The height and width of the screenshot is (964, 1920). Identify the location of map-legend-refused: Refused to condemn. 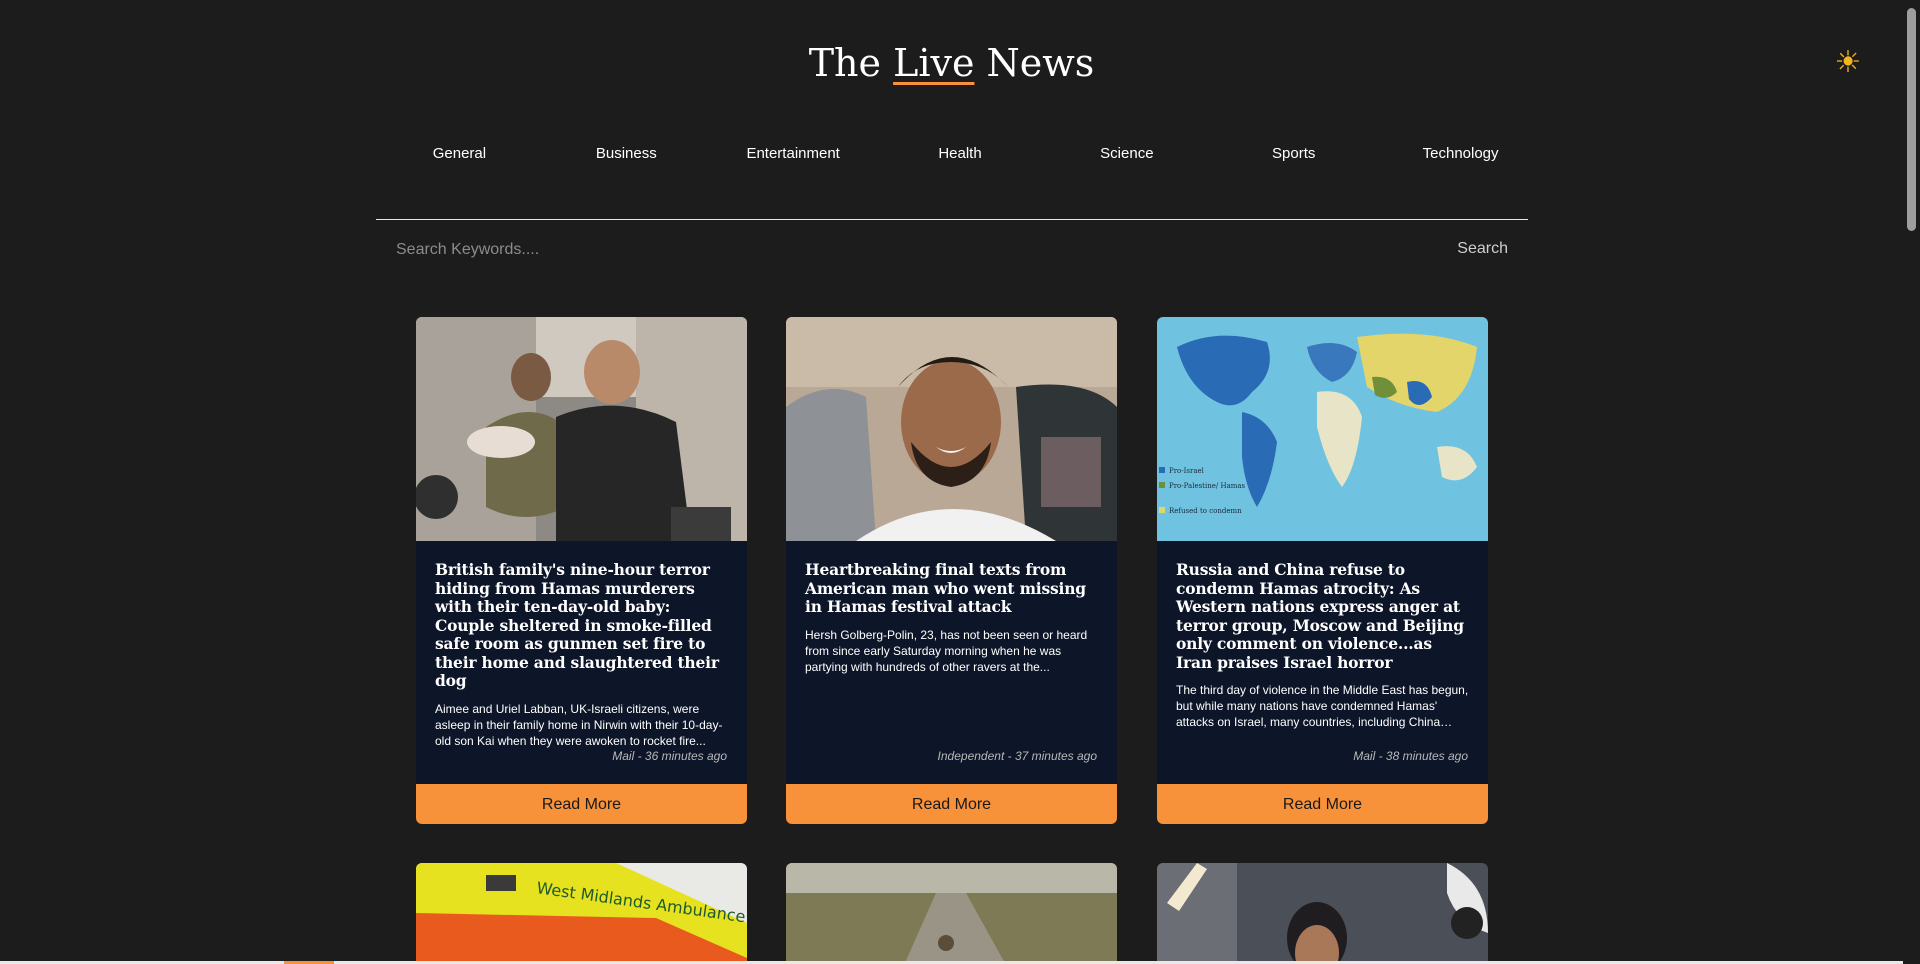
(1205, 511).